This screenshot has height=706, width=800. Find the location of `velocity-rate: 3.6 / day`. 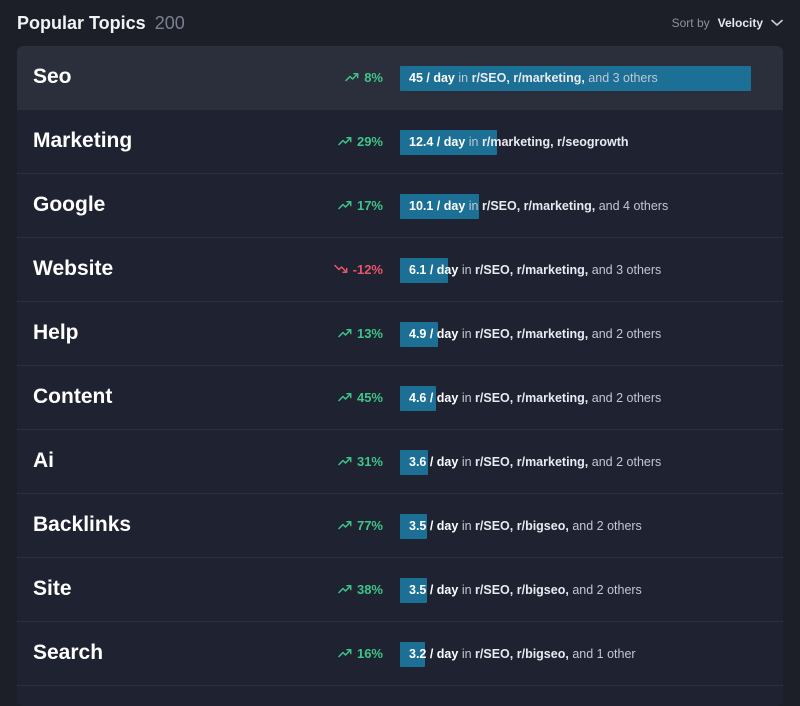

velocity-rate: 3.6 / day is located at coordinates (434, 462).